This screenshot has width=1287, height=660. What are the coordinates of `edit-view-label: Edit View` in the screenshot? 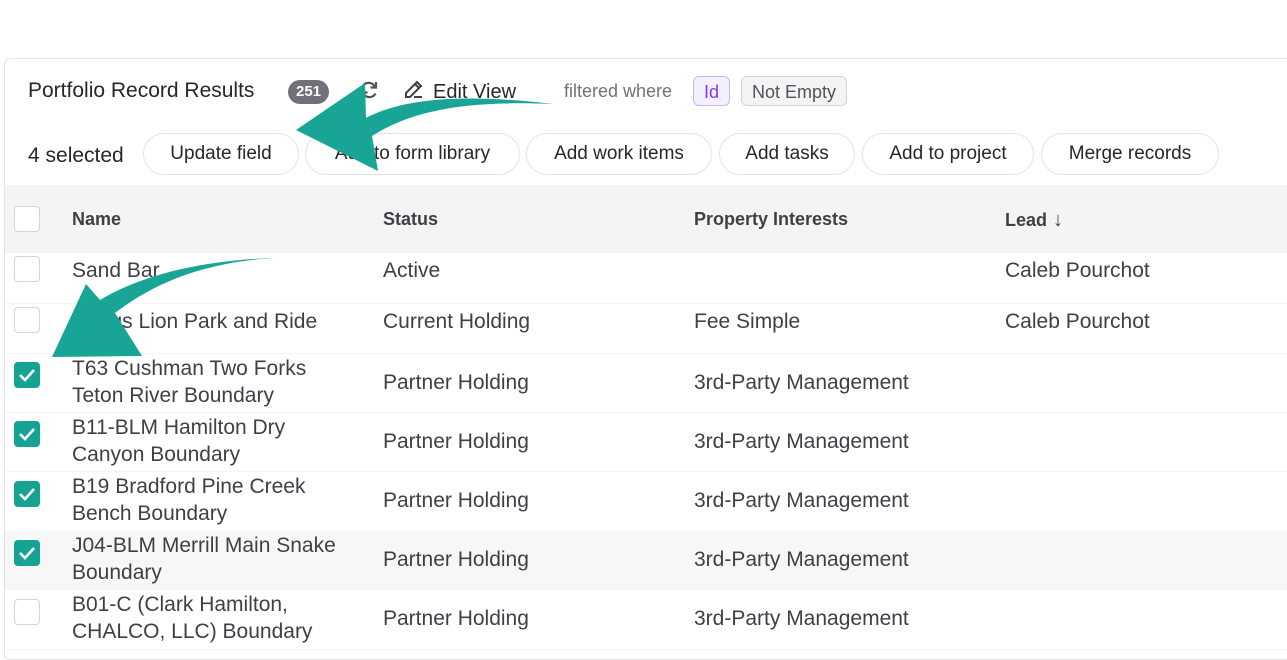 It's located at (475, 91).